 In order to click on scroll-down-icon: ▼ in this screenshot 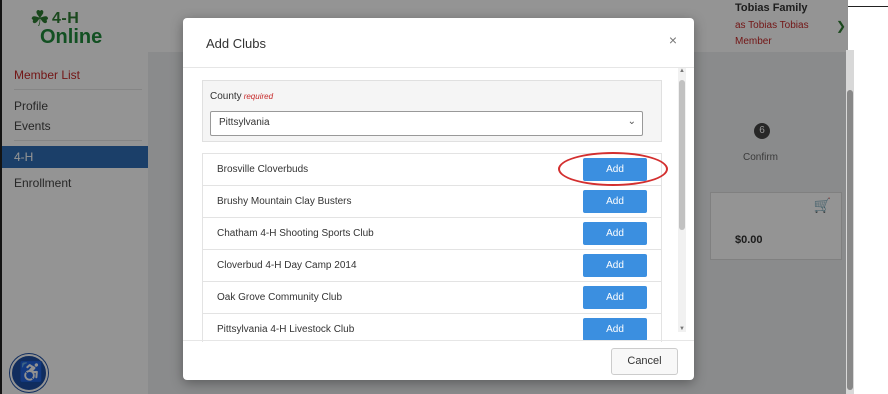, I will do `click(682, 329)`.